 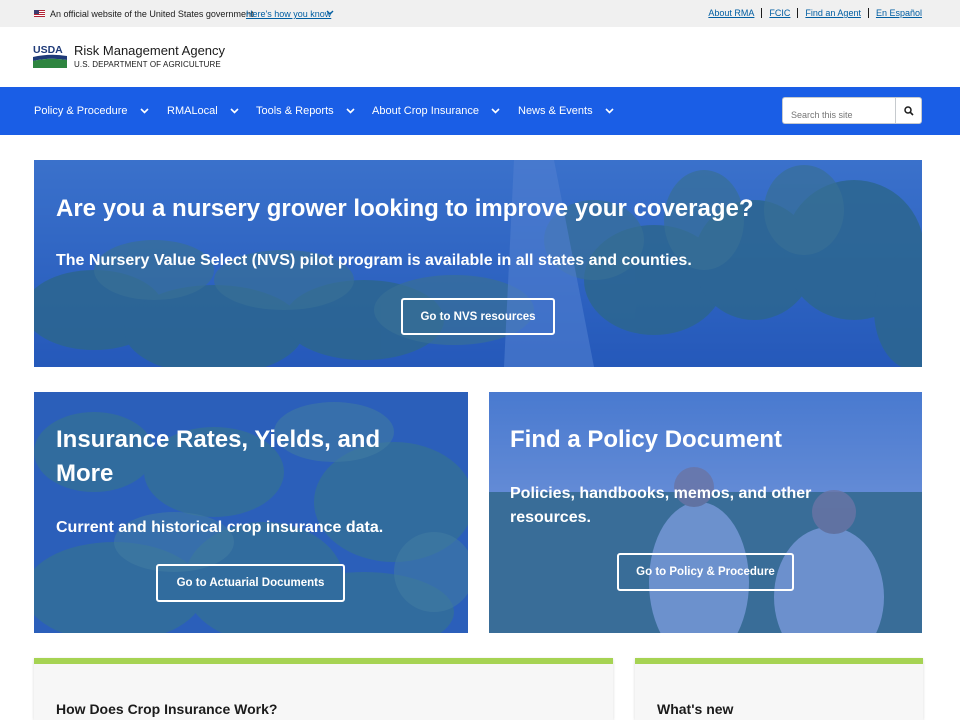 I want to click on card-title: Insurance Rates, Yields, and More, so click(x=218, y=457).